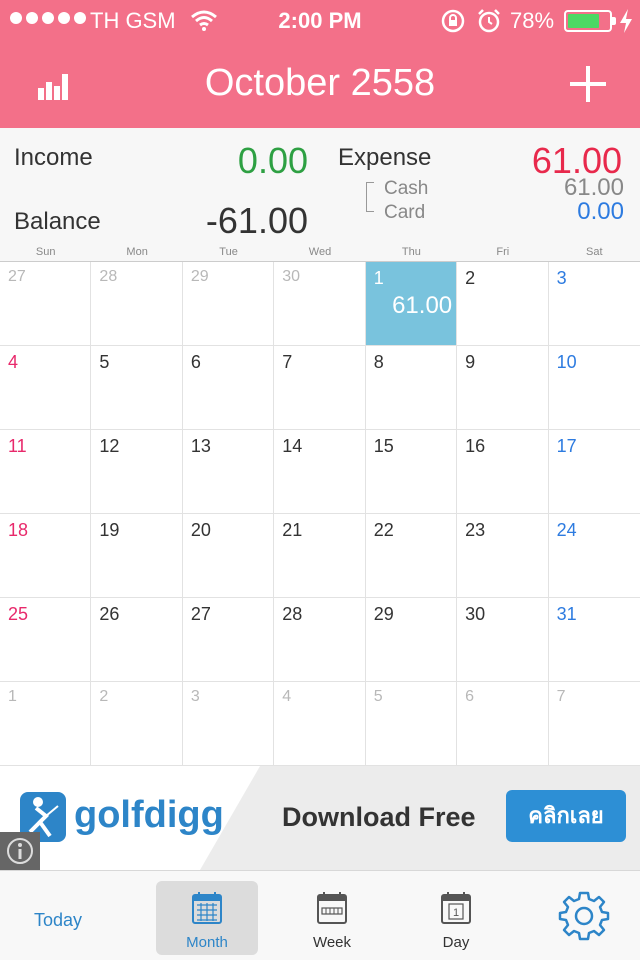  I want to click on weekday-sun: Sun, so click(45, 252).